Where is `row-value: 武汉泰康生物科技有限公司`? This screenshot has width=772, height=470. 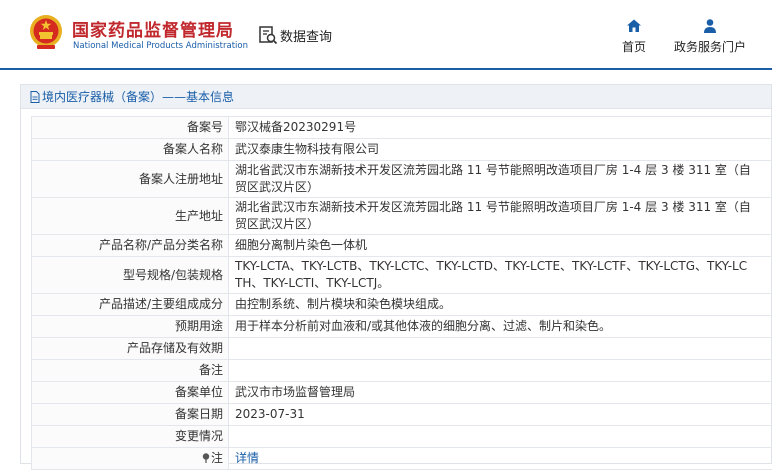
row-value: 武汉泰康生物科技有限公司 is located at coordinates (500, 149).